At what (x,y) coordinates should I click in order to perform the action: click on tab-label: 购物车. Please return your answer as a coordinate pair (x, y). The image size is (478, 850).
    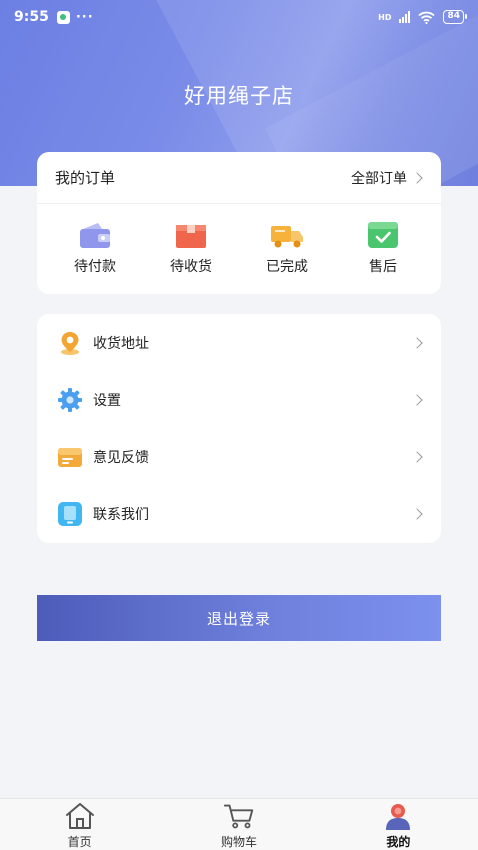
    Looking at the image, I should click on (238, 842).